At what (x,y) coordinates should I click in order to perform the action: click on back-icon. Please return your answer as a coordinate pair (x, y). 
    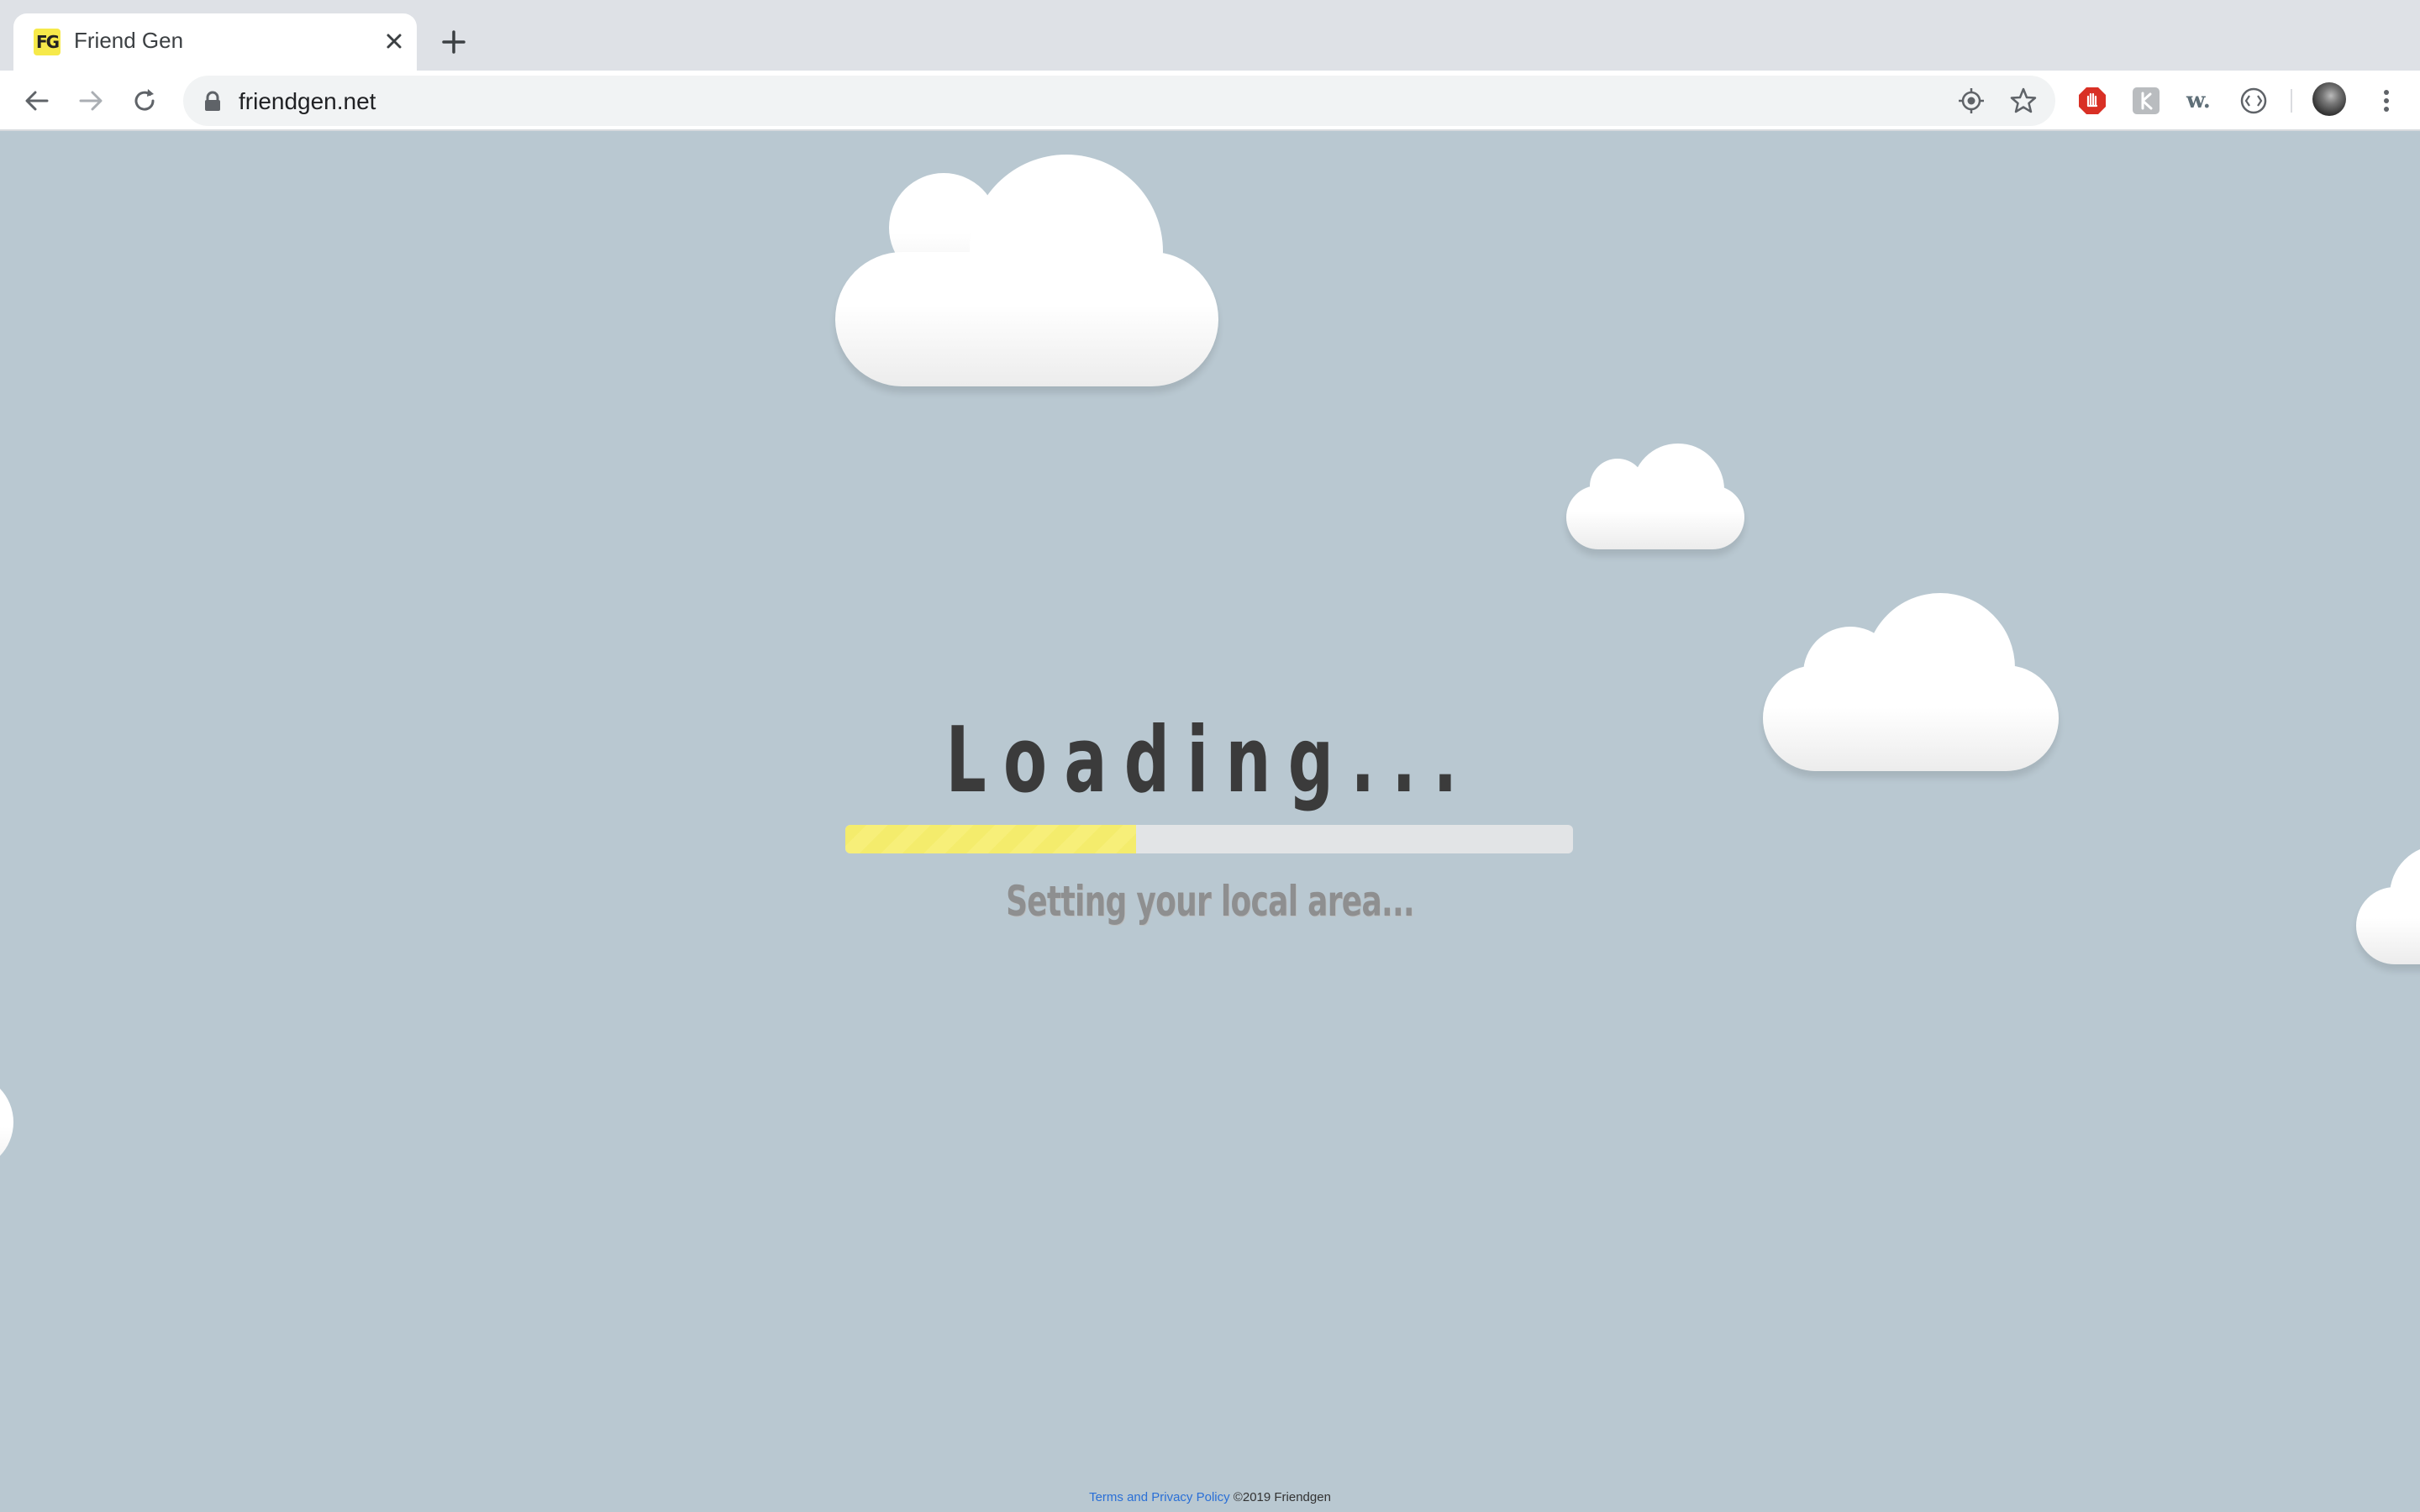
    Looking at the image, I should click on (37, 101).